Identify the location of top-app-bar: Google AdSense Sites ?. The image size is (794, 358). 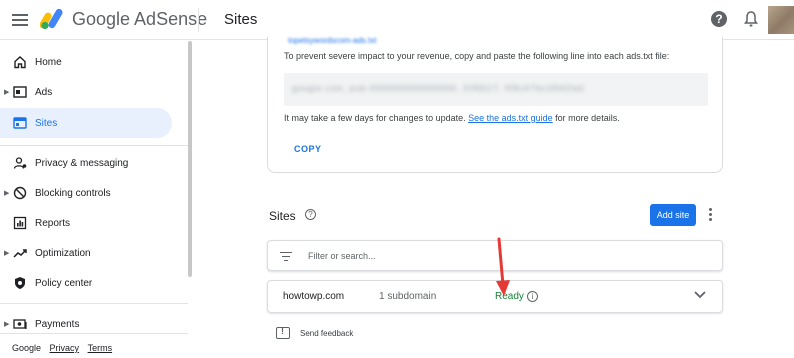
(397, 20).